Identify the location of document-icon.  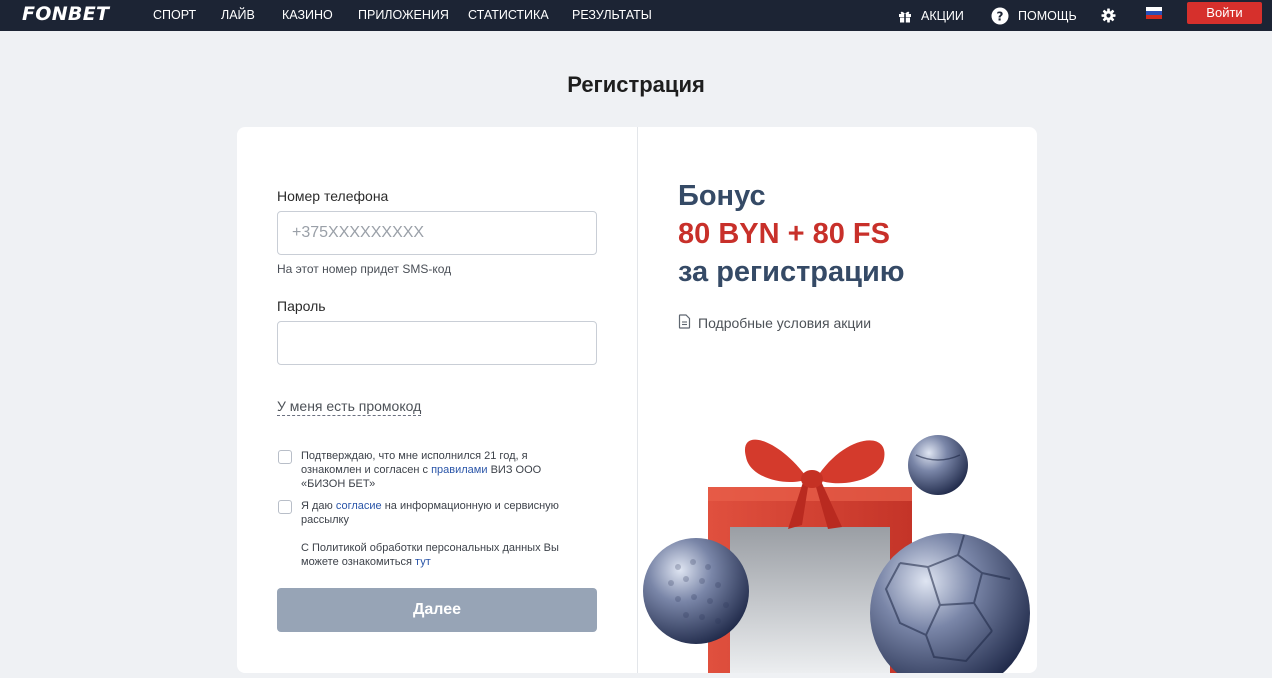
(688, 323).